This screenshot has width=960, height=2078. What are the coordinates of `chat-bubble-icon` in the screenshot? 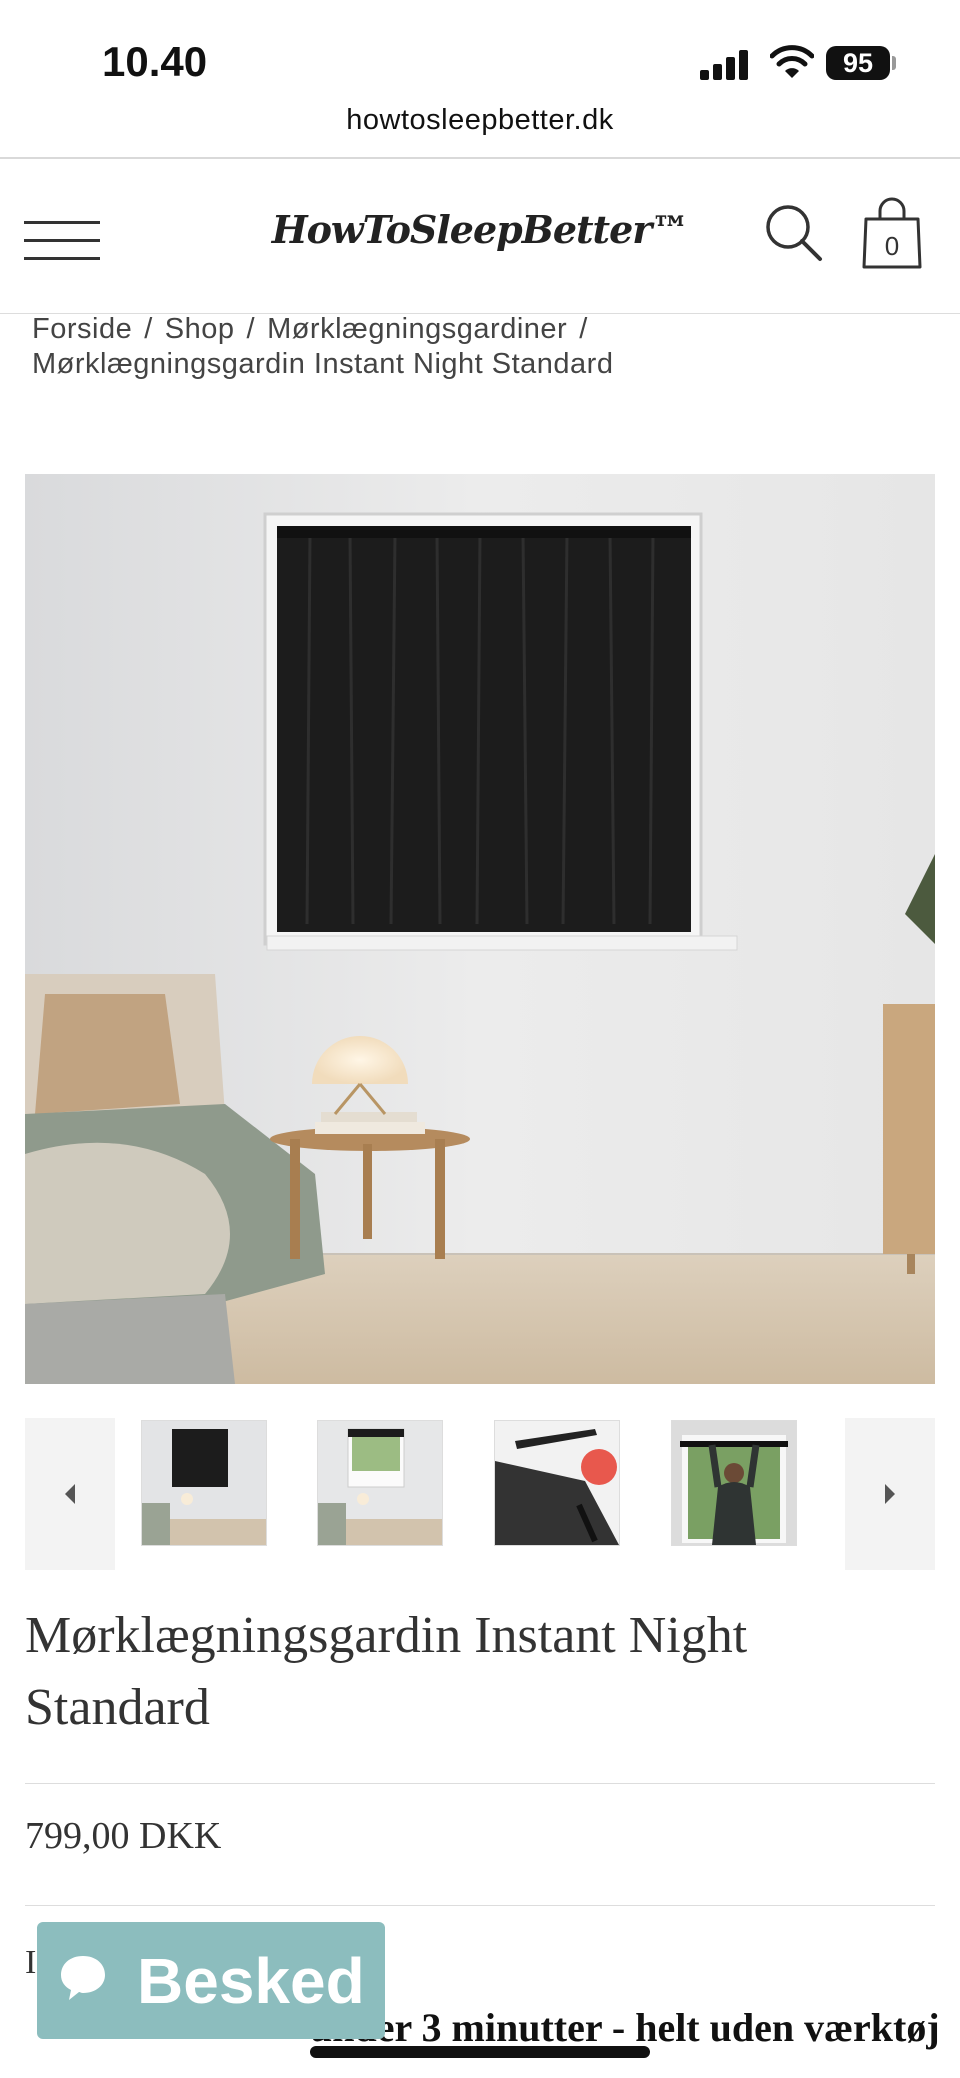 It's located at (83, 1978).